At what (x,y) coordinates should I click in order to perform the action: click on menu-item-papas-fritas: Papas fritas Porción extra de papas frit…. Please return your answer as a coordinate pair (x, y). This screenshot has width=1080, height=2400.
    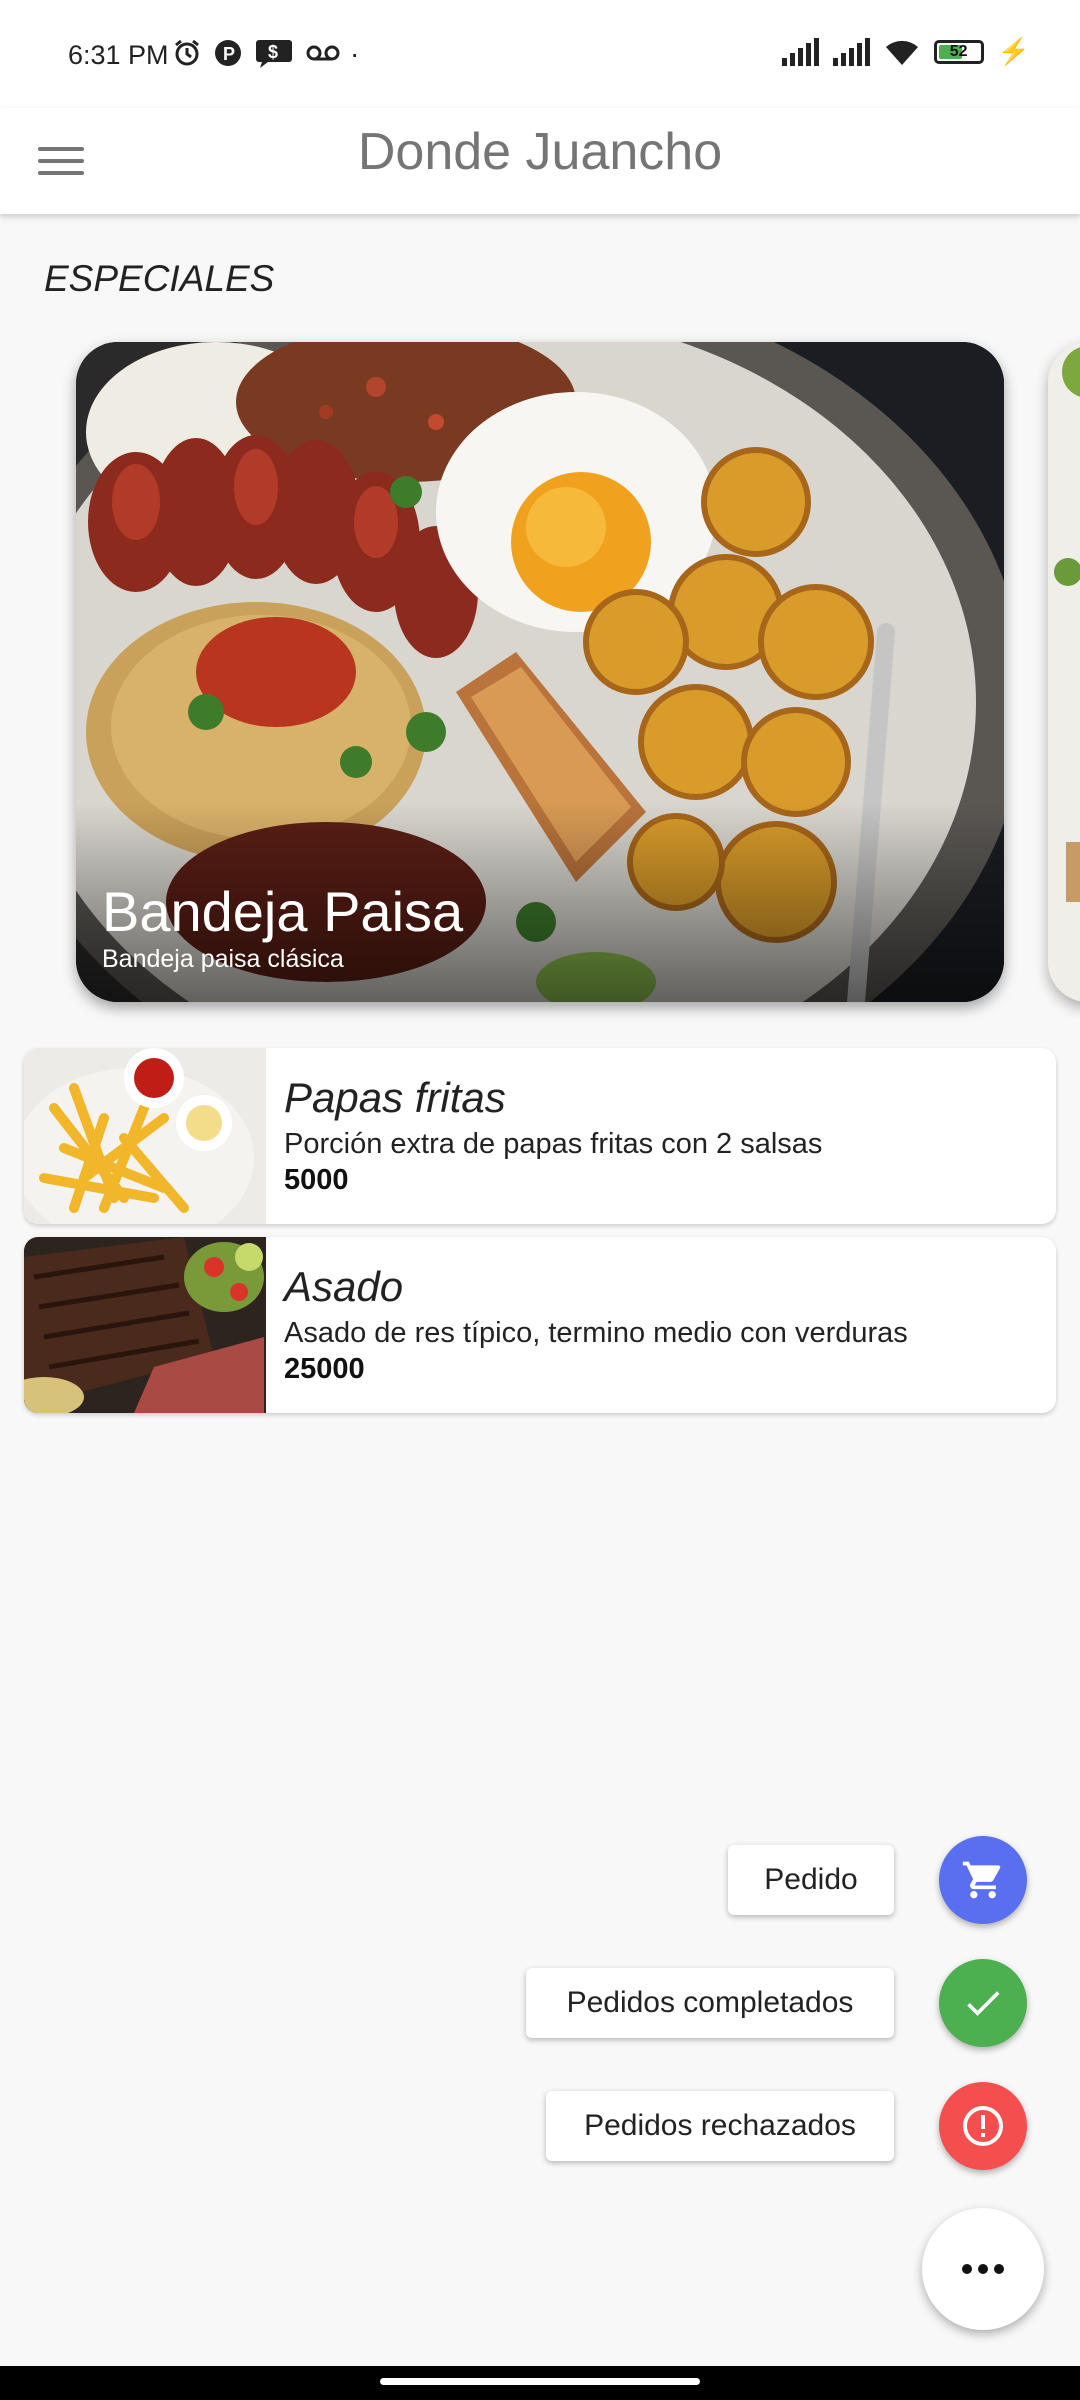
    Looking at the image, I should click on (540, 1136).